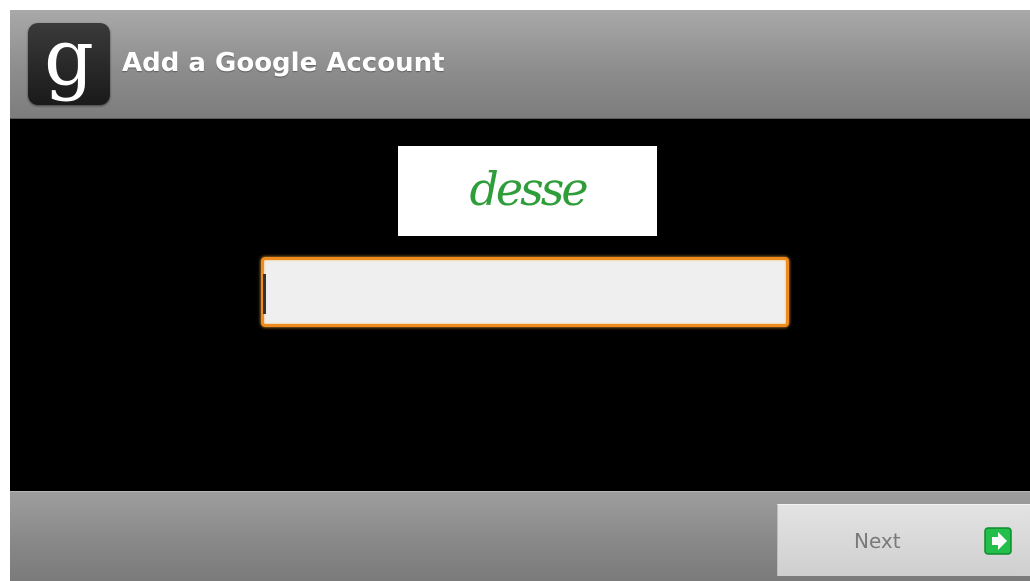 This screenshot has height=581, width=1030. I want to click on text-cursor, so click(264, 294).